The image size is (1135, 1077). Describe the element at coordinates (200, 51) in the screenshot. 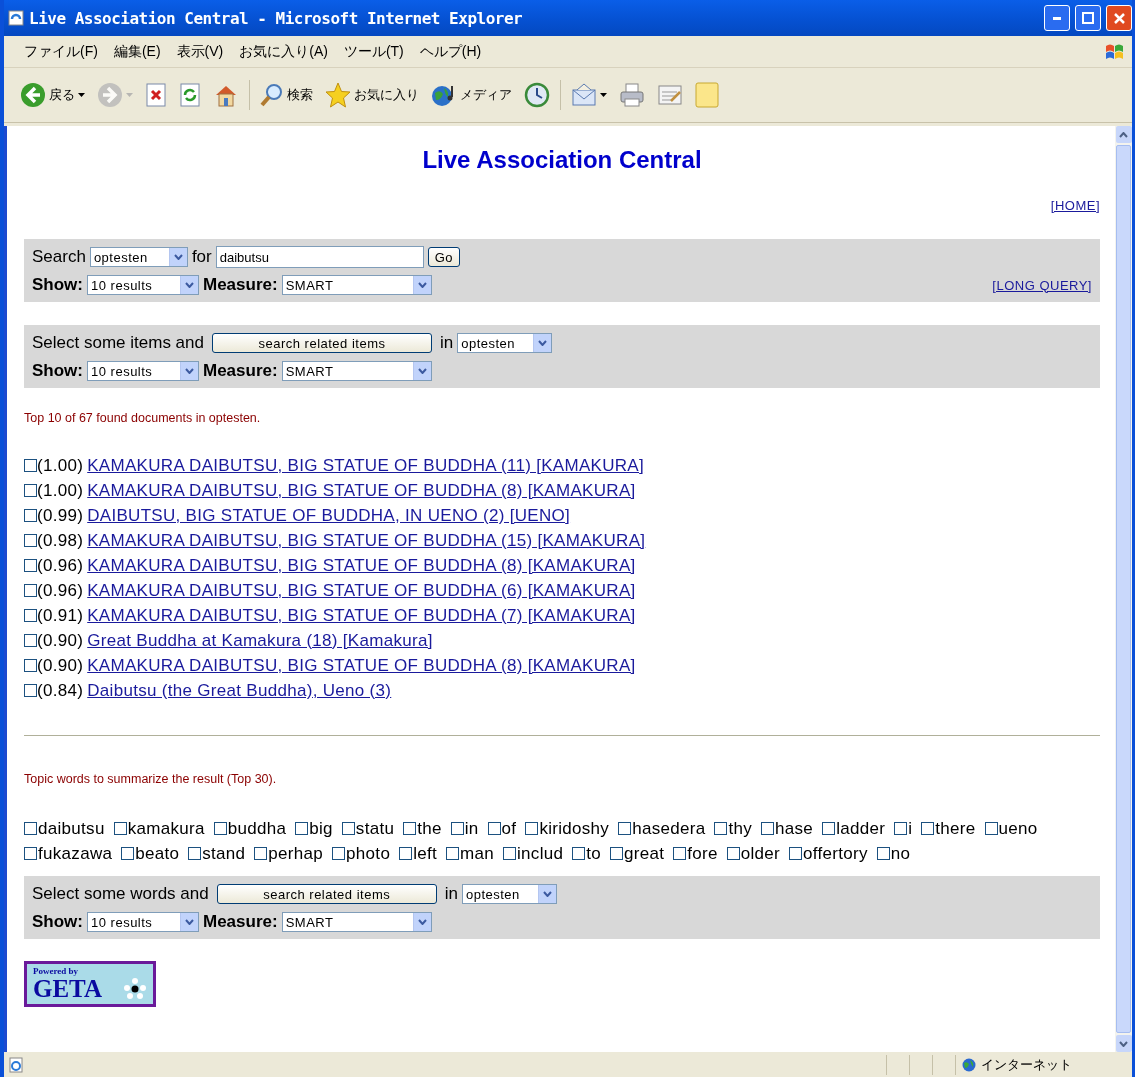

I see `menu-item: 表示(V)` at that location.